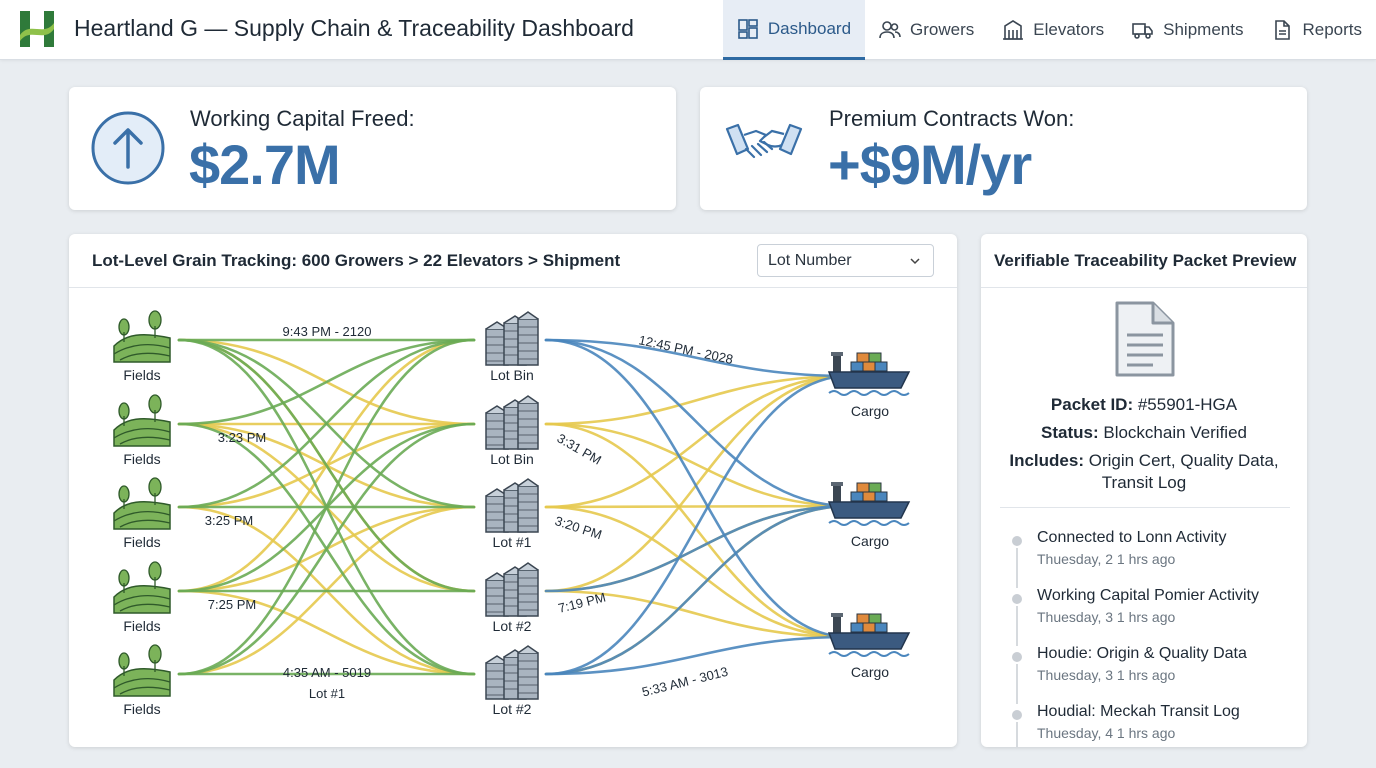 This screenshot has width=1376, height=768. What do you see at coordinates (1203, 29) in the screenshot?
I see `nav-label: Shipments` at bounding box center [1203, 29].